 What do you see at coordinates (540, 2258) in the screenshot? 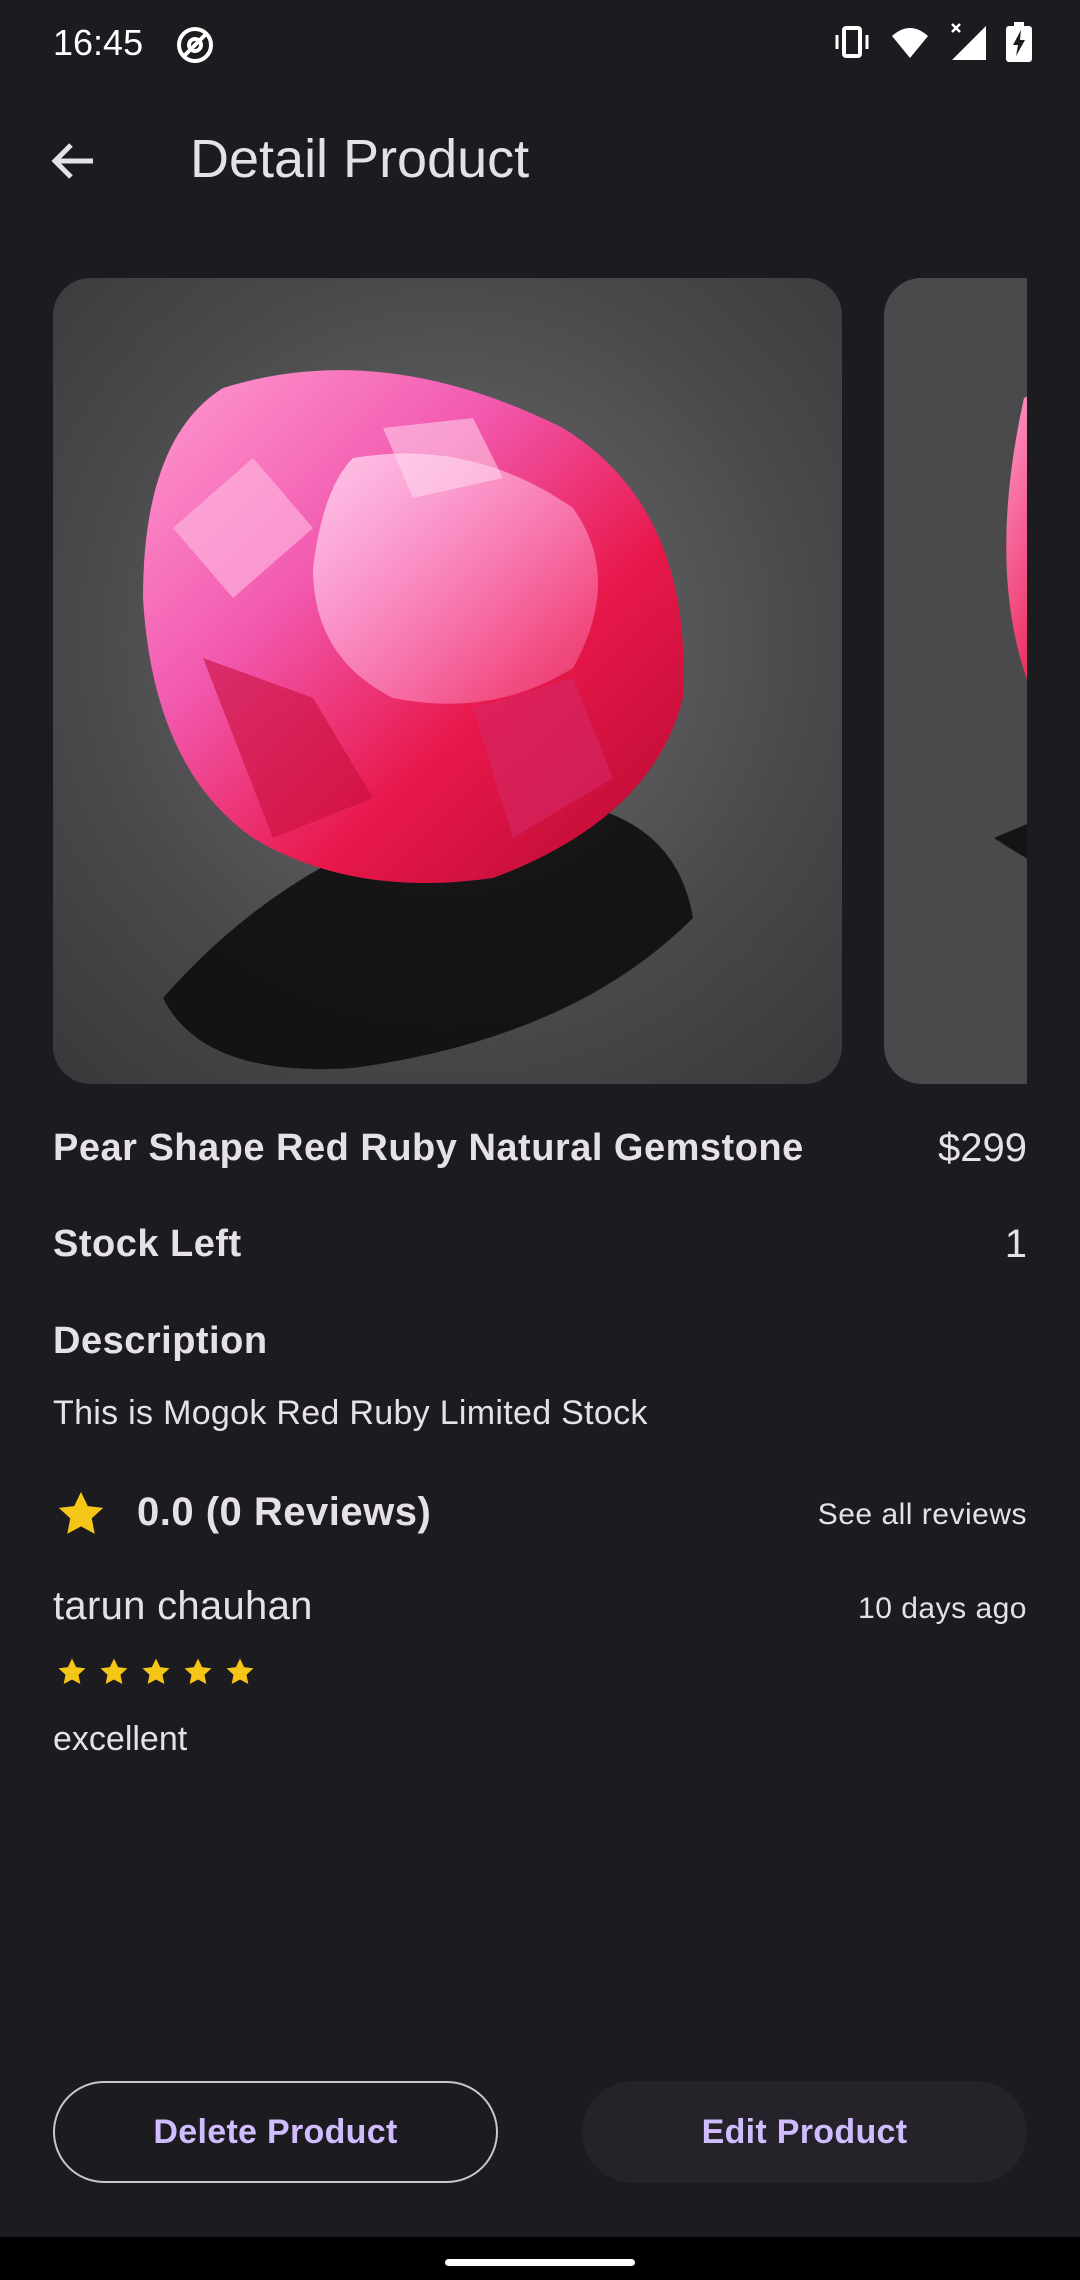
I see `system-nav-bar` at bounding box center [540, 2258].